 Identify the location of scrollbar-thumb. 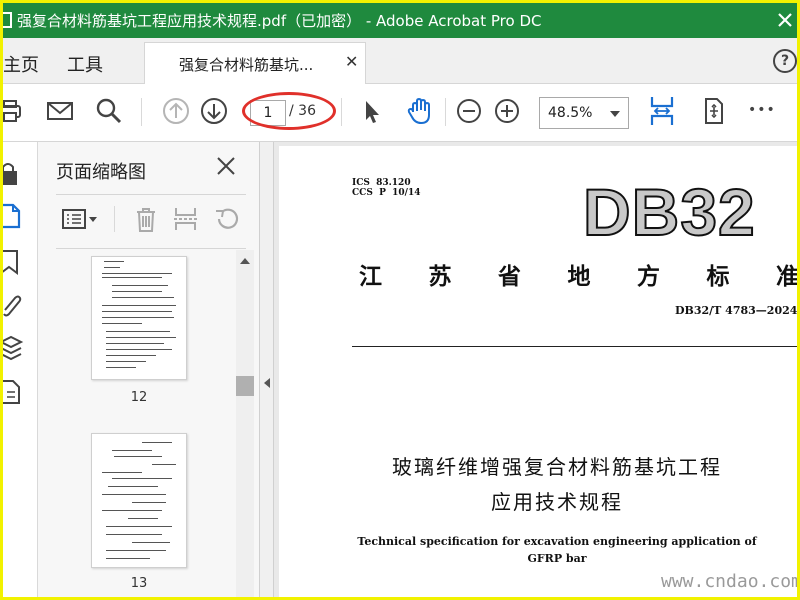
(245, 386).